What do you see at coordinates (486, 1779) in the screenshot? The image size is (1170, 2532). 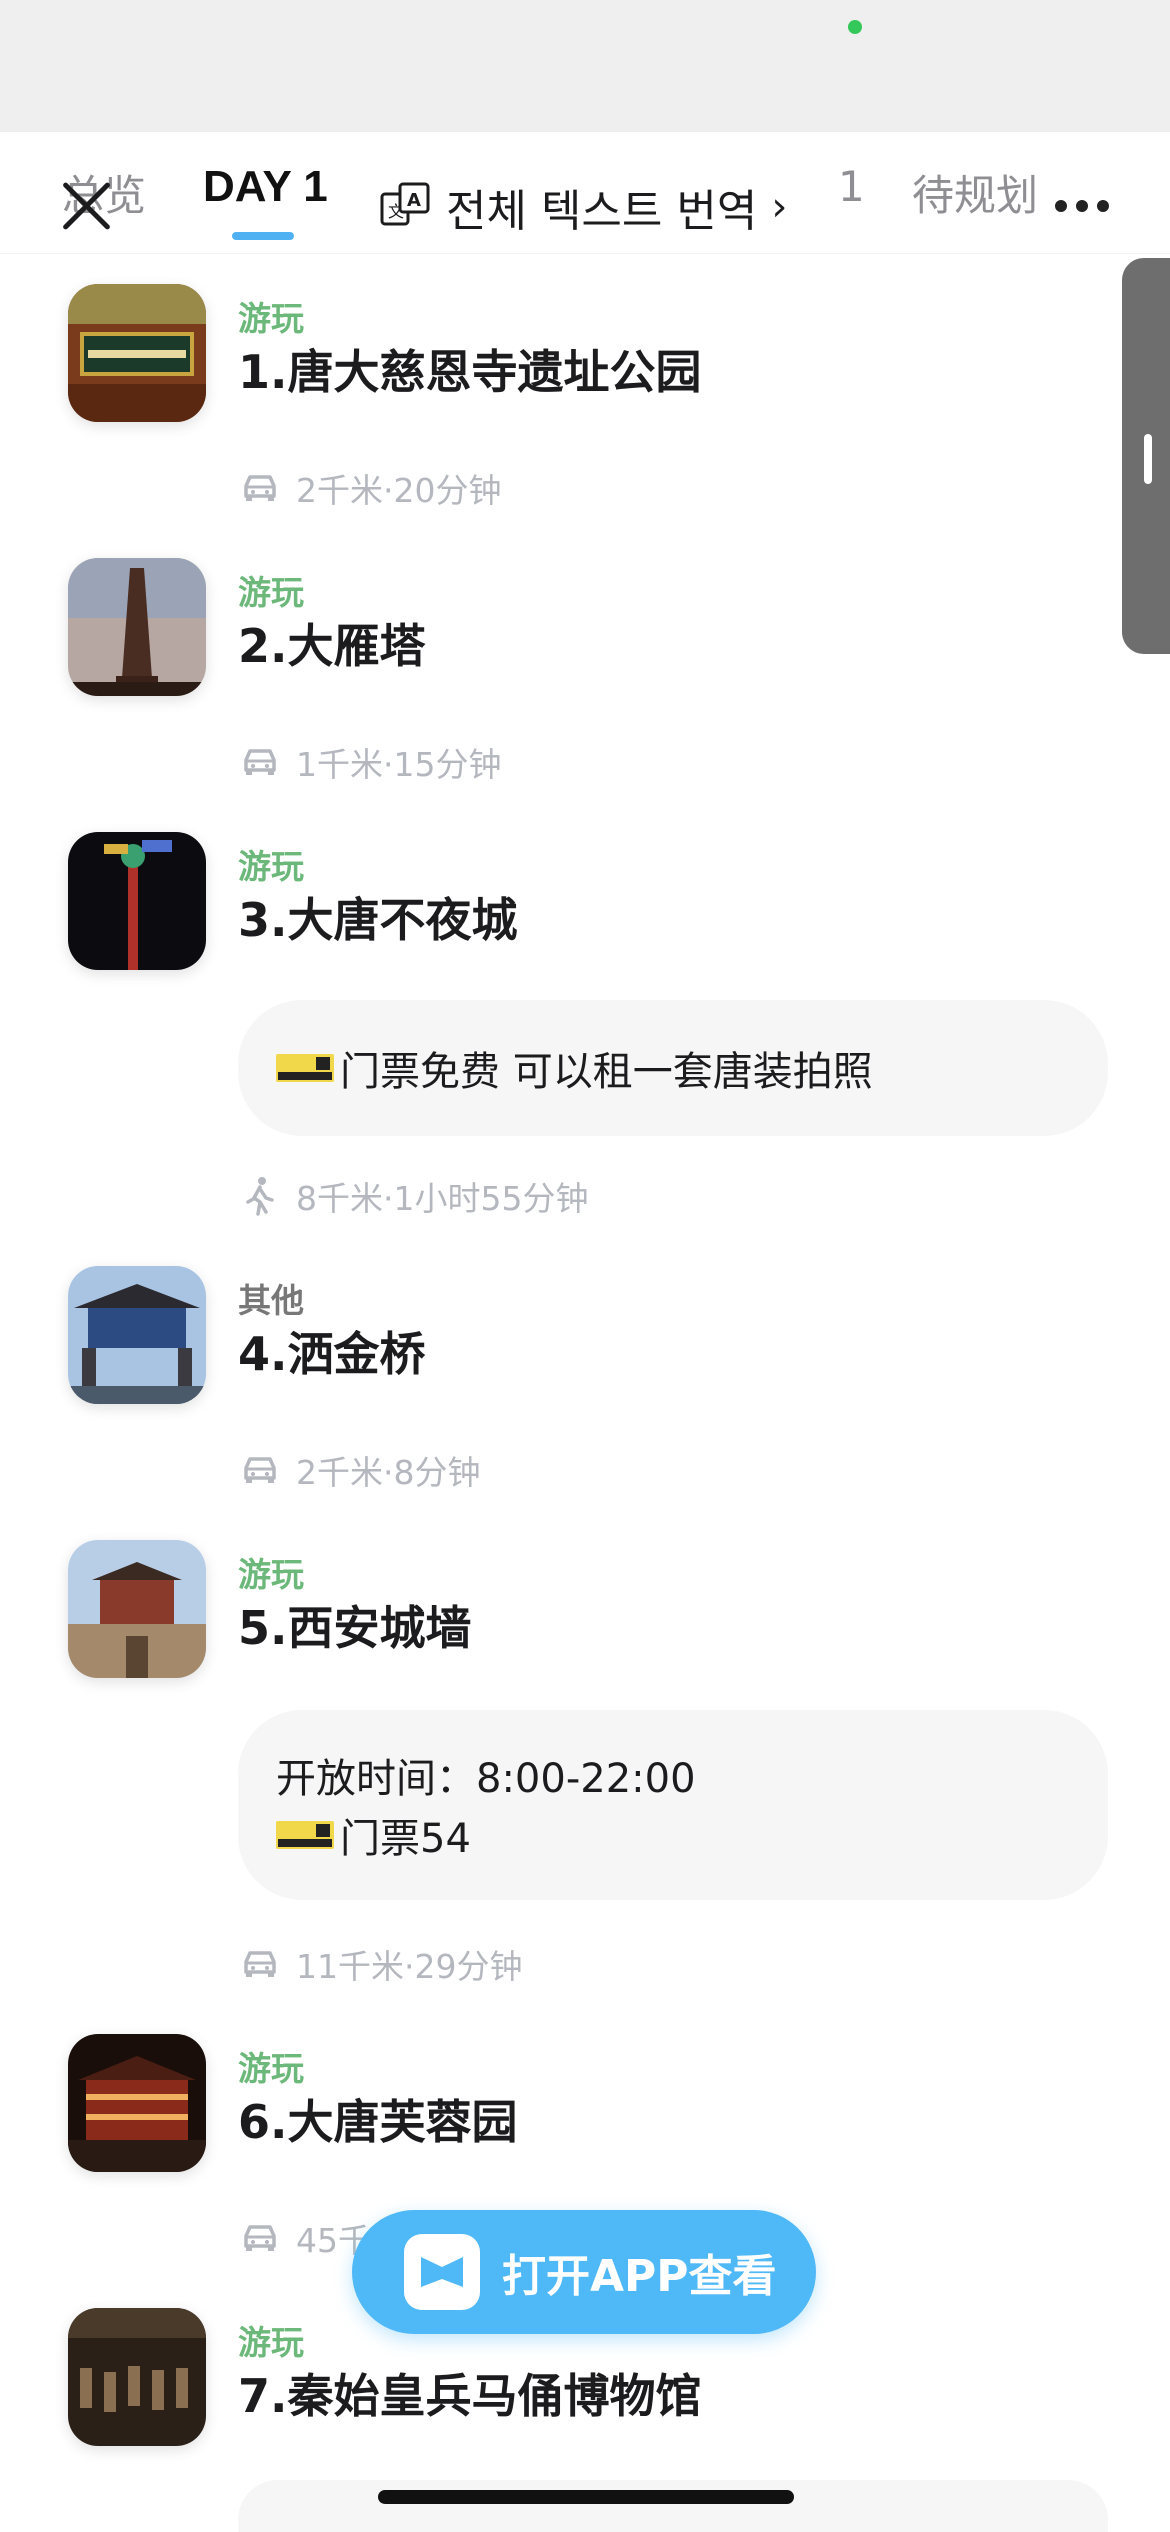 I see `note-text: 开放时间：8:00-22:00` at bounding box center [486, 1779].